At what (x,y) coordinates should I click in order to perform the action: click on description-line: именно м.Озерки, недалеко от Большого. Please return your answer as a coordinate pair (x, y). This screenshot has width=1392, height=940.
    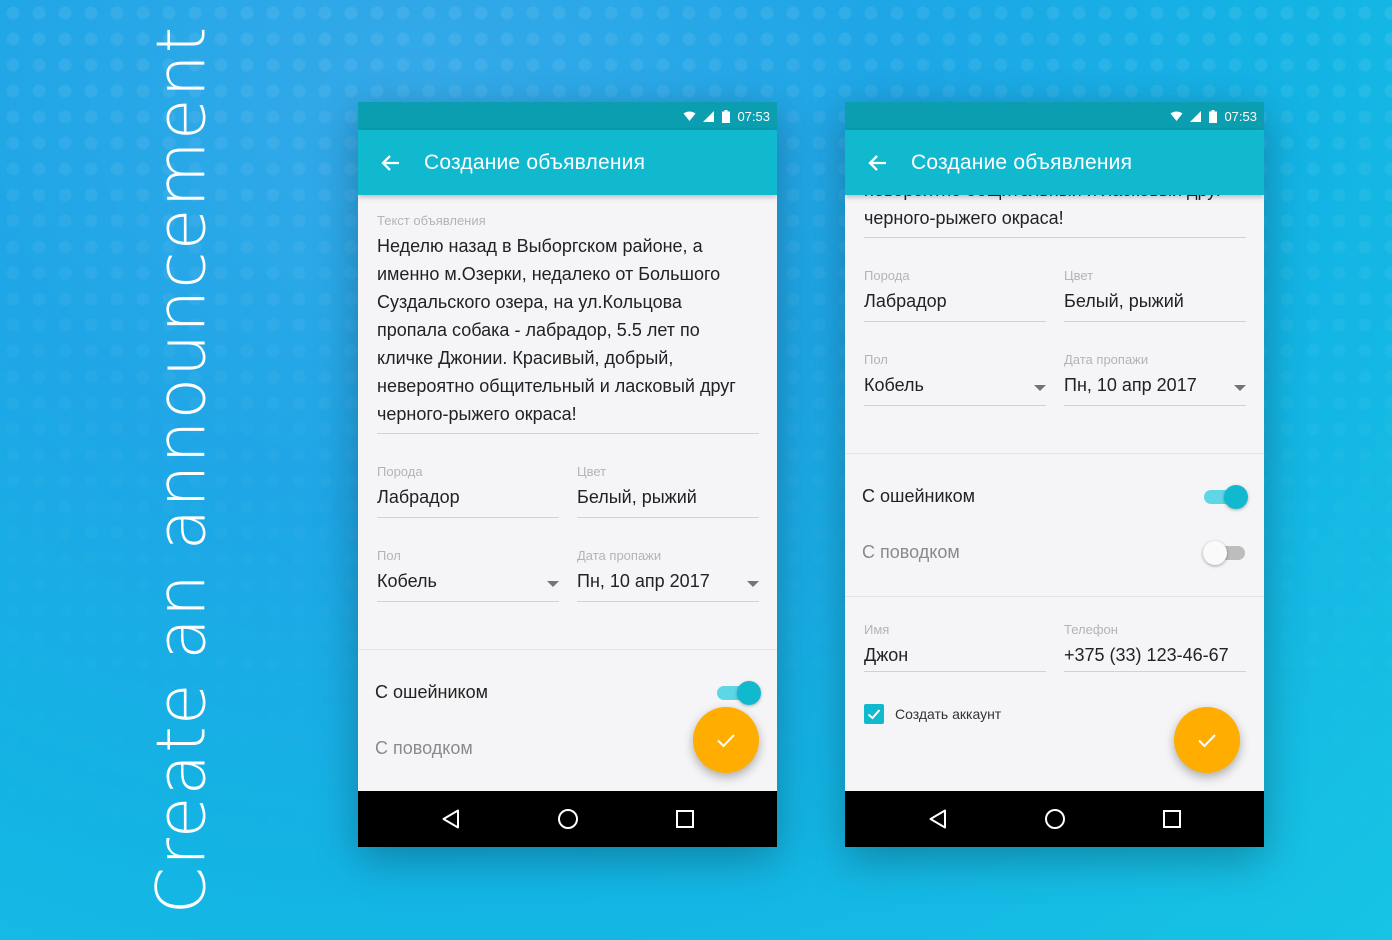
    Looking at the image, I should click on (549, 274).